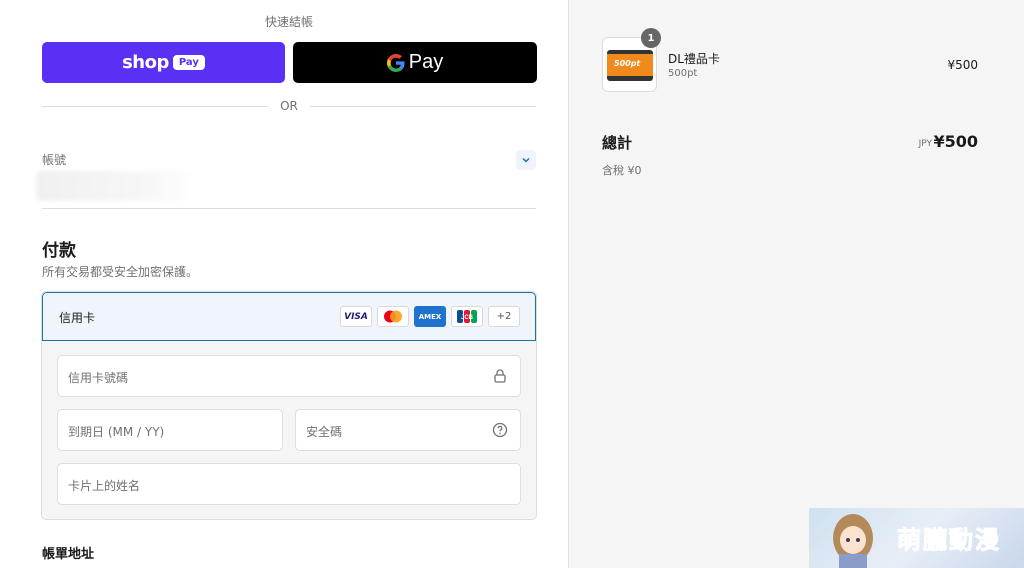 Image resolution: width=1024 pixels, height=568 pixels. Describe the element at coordinates (395, 62) in the screenshot. I see `google-g-icon` at that location.